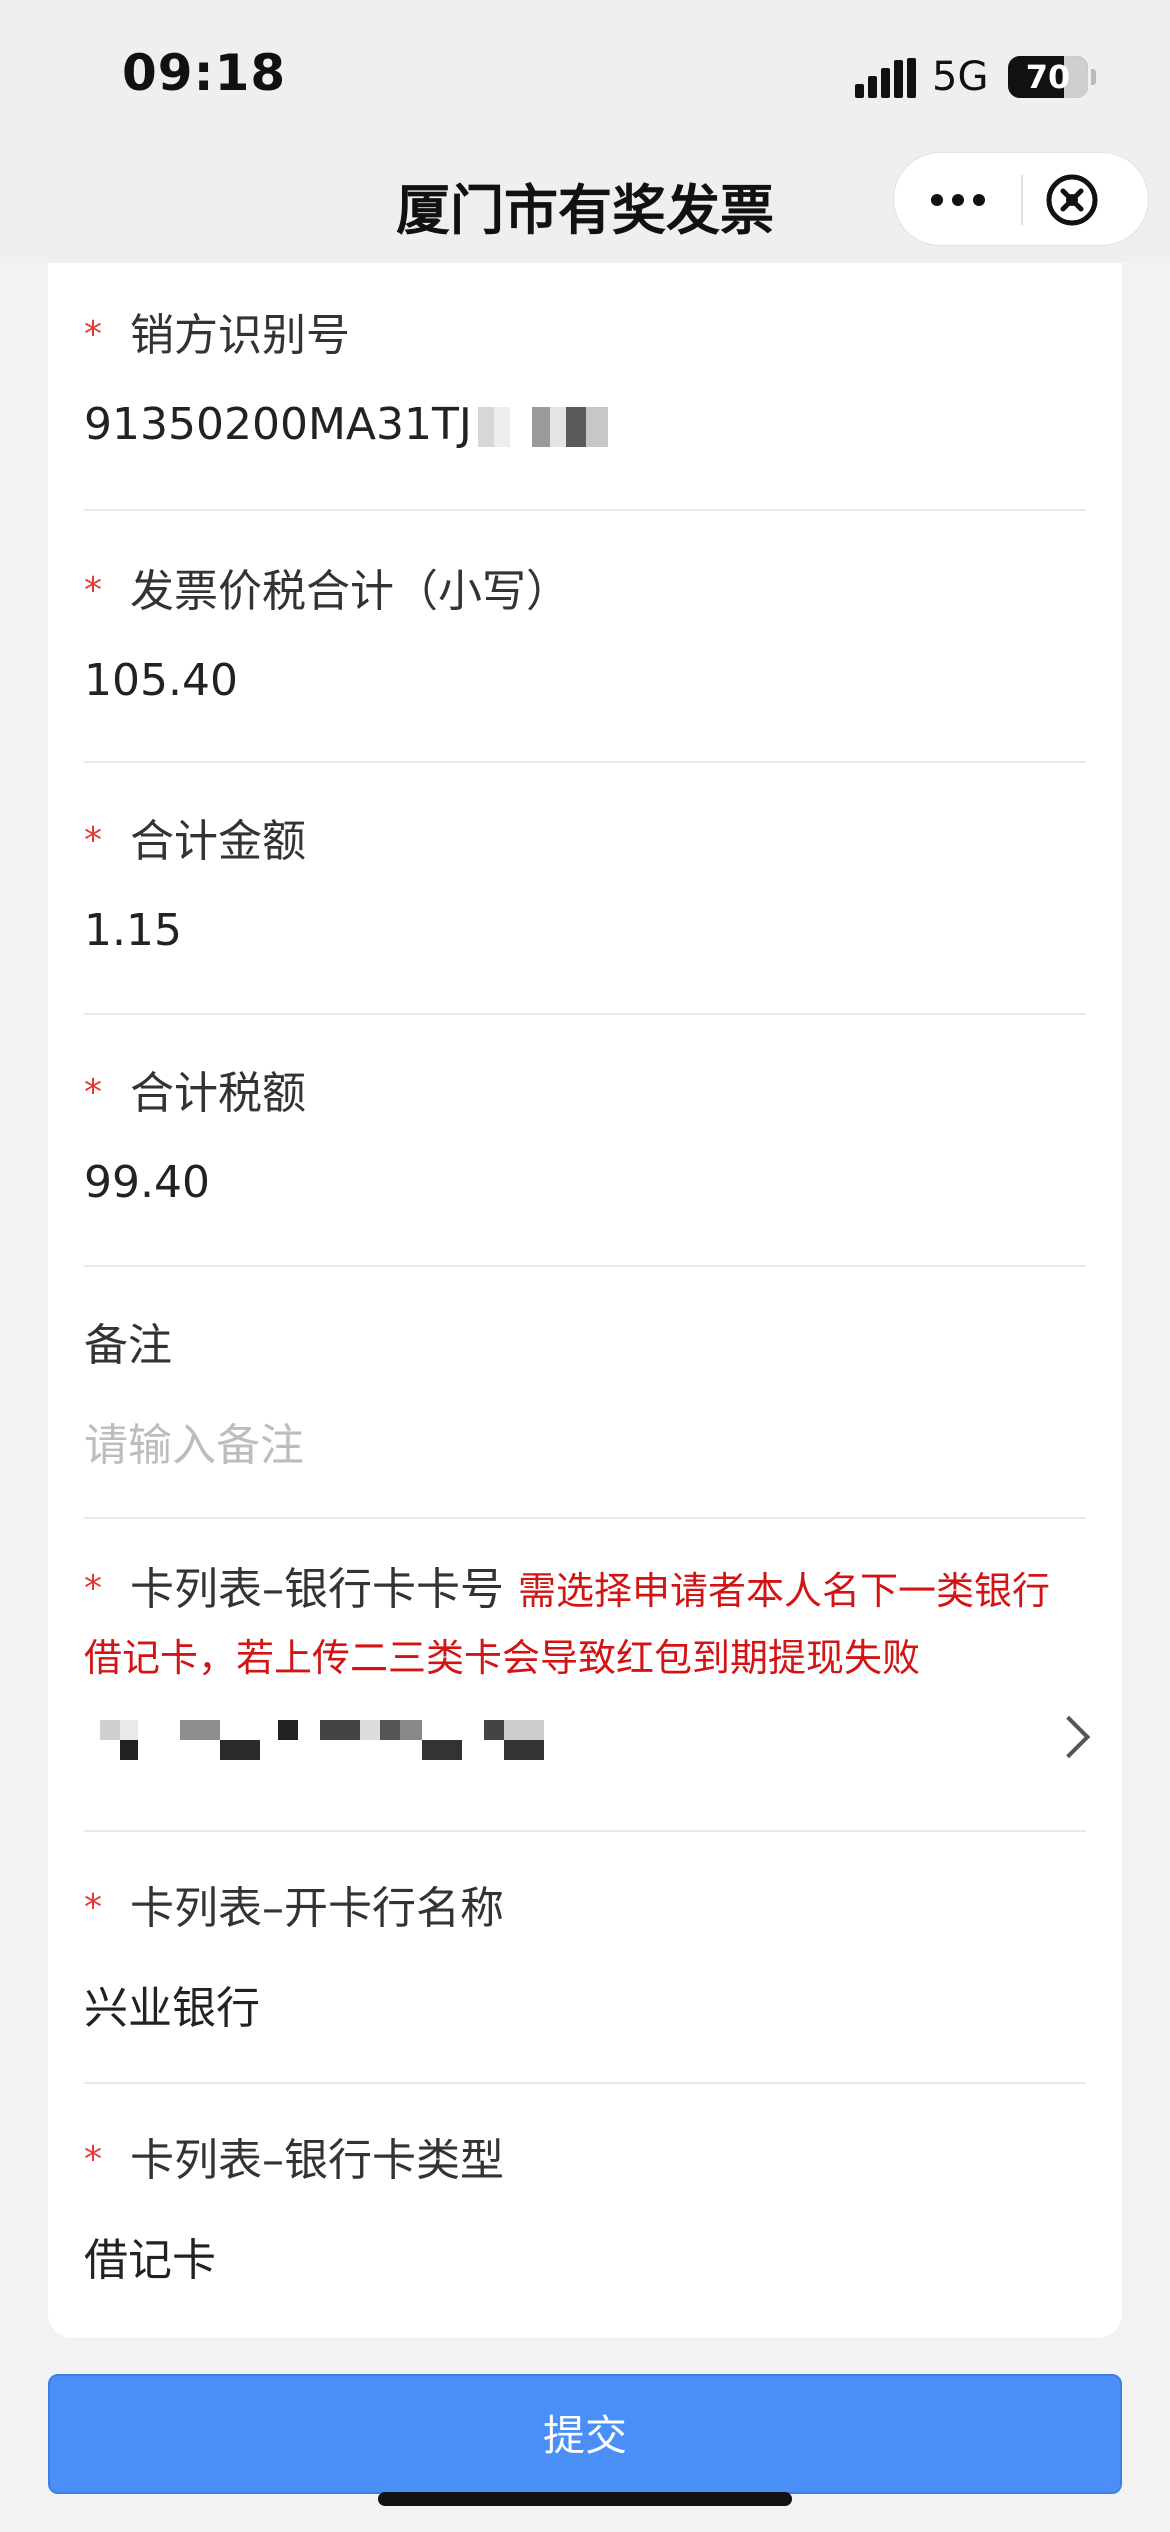  I want to click on total-with-tax-label: * 发票价税合计（小写）, so click(327, 591).